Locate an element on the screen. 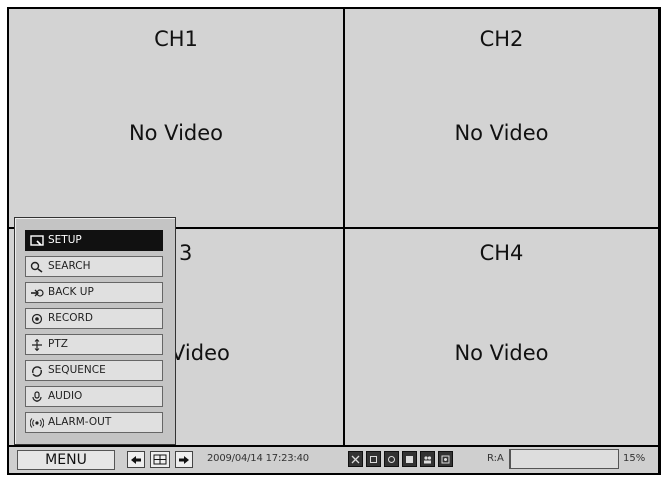  menu-item-search: SEARCH is located at coordinates (94, 266).